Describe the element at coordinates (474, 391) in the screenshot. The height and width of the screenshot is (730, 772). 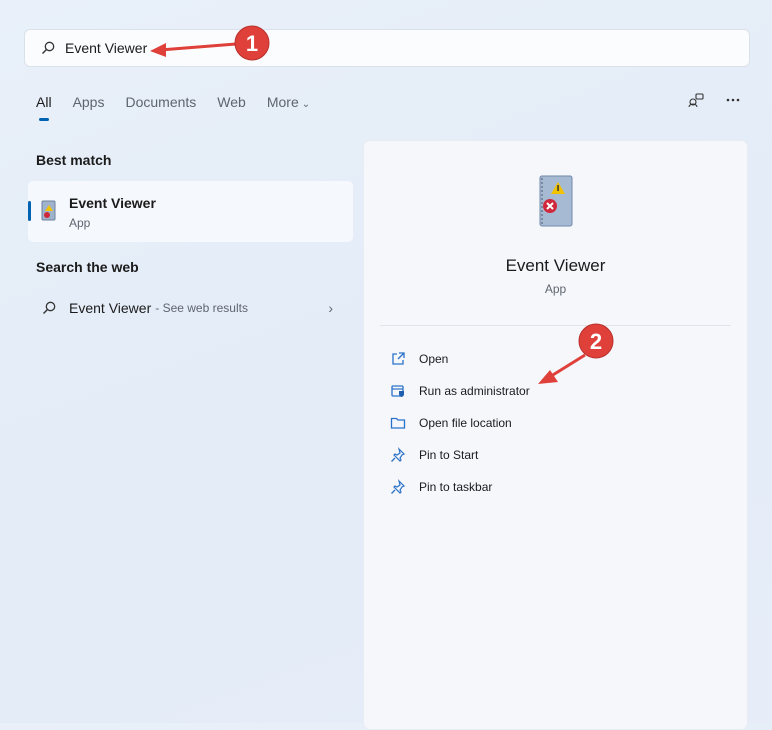
I see `action-label: Run as administrator` at that location.